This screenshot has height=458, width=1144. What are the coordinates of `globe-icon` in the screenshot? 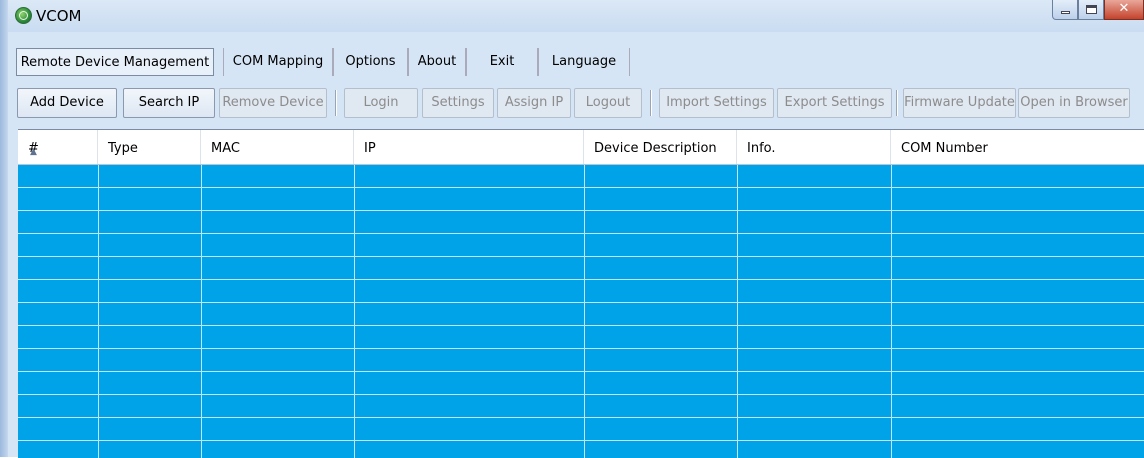 It's located at (23, 15).